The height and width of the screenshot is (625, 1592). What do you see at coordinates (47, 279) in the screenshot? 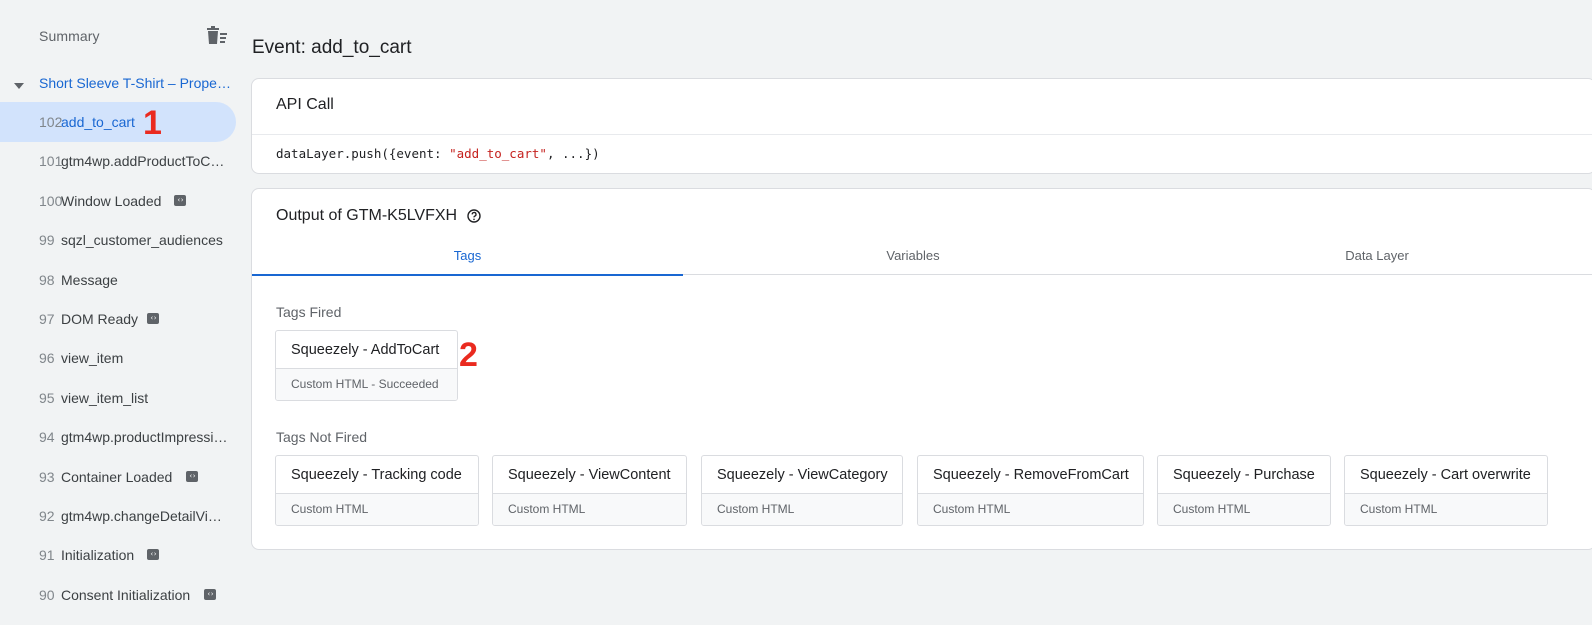
I see `event-number: 98` at bounding box center [47, 279].